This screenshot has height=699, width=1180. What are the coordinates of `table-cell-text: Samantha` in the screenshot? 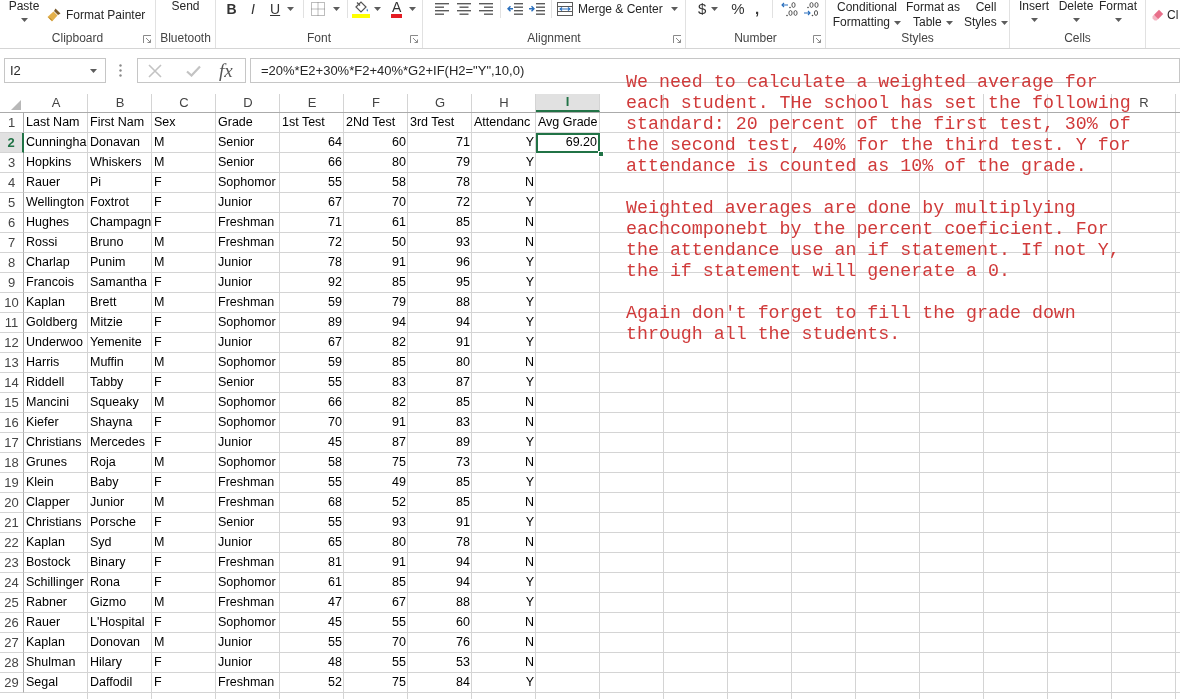 It's located at (118, 282).